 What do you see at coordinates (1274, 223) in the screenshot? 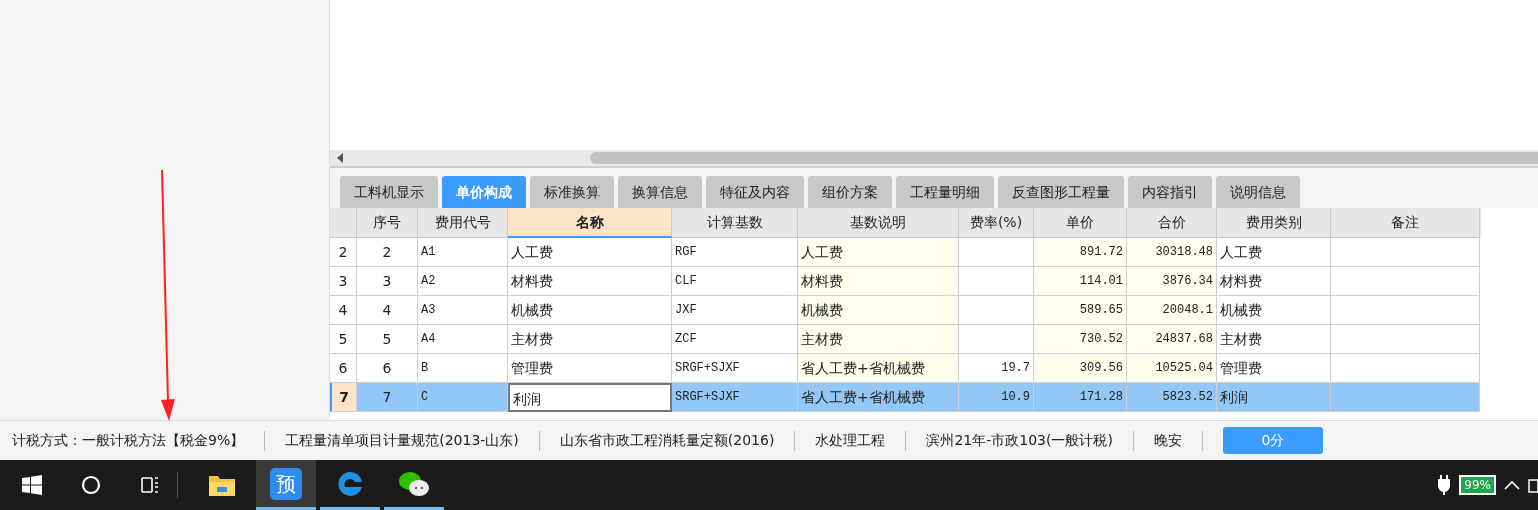
I see `column-header: 费用类别` at bounding box center [1274, 223].